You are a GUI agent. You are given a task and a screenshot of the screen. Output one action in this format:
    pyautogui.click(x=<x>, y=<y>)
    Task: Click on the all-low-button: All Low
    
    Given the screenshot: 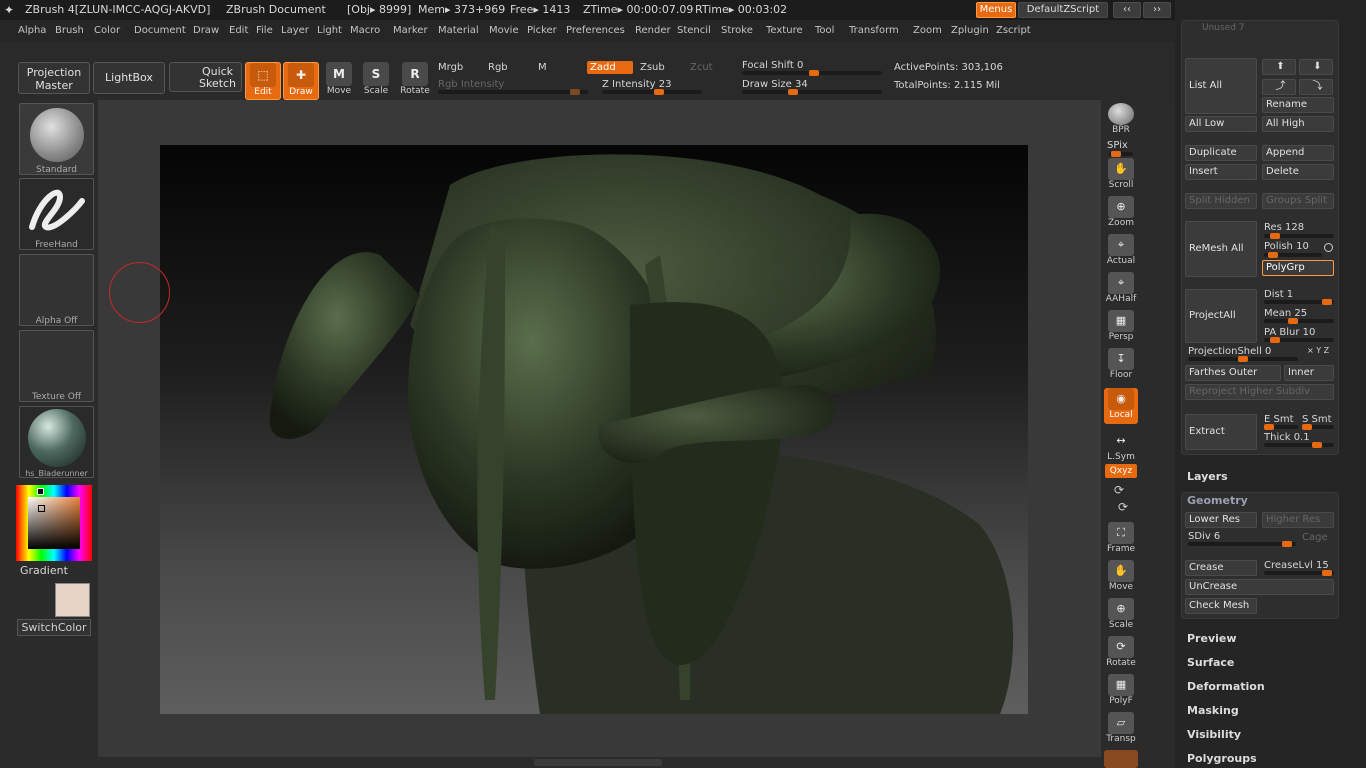 What is the action you would take?
    pyautogui.click(x=1221, y=124)
    